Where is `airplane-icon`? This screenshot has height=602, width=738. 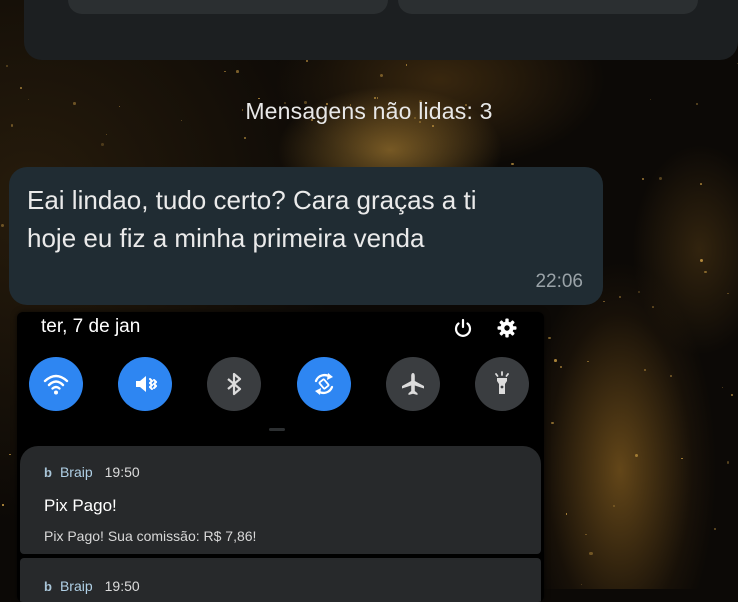 airplane-icon is located at coordinates (412, 384).